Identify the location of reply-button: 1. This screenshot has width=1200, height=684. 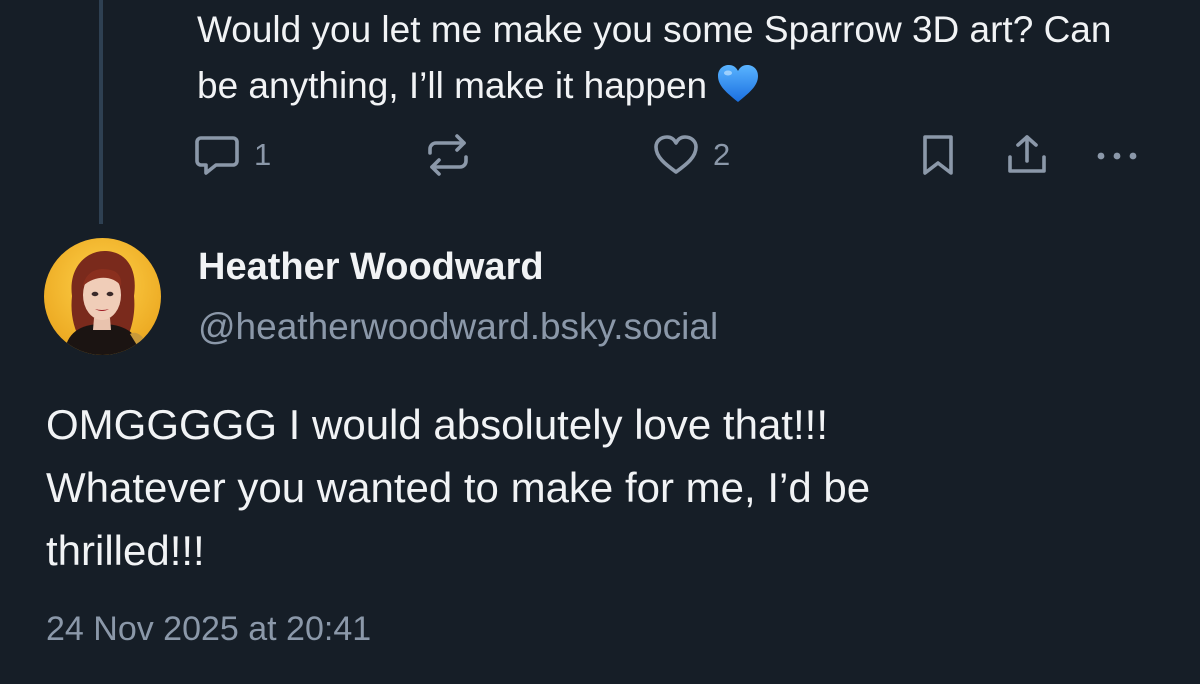
(232, 155).